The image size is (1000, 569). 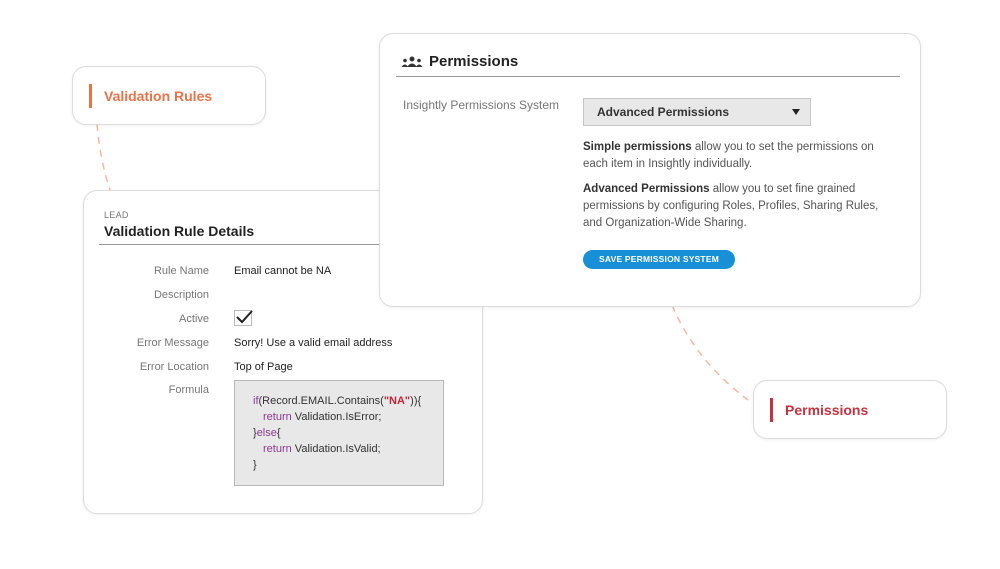 I want to click on field-label: Formula, so click(x=188, y=390).